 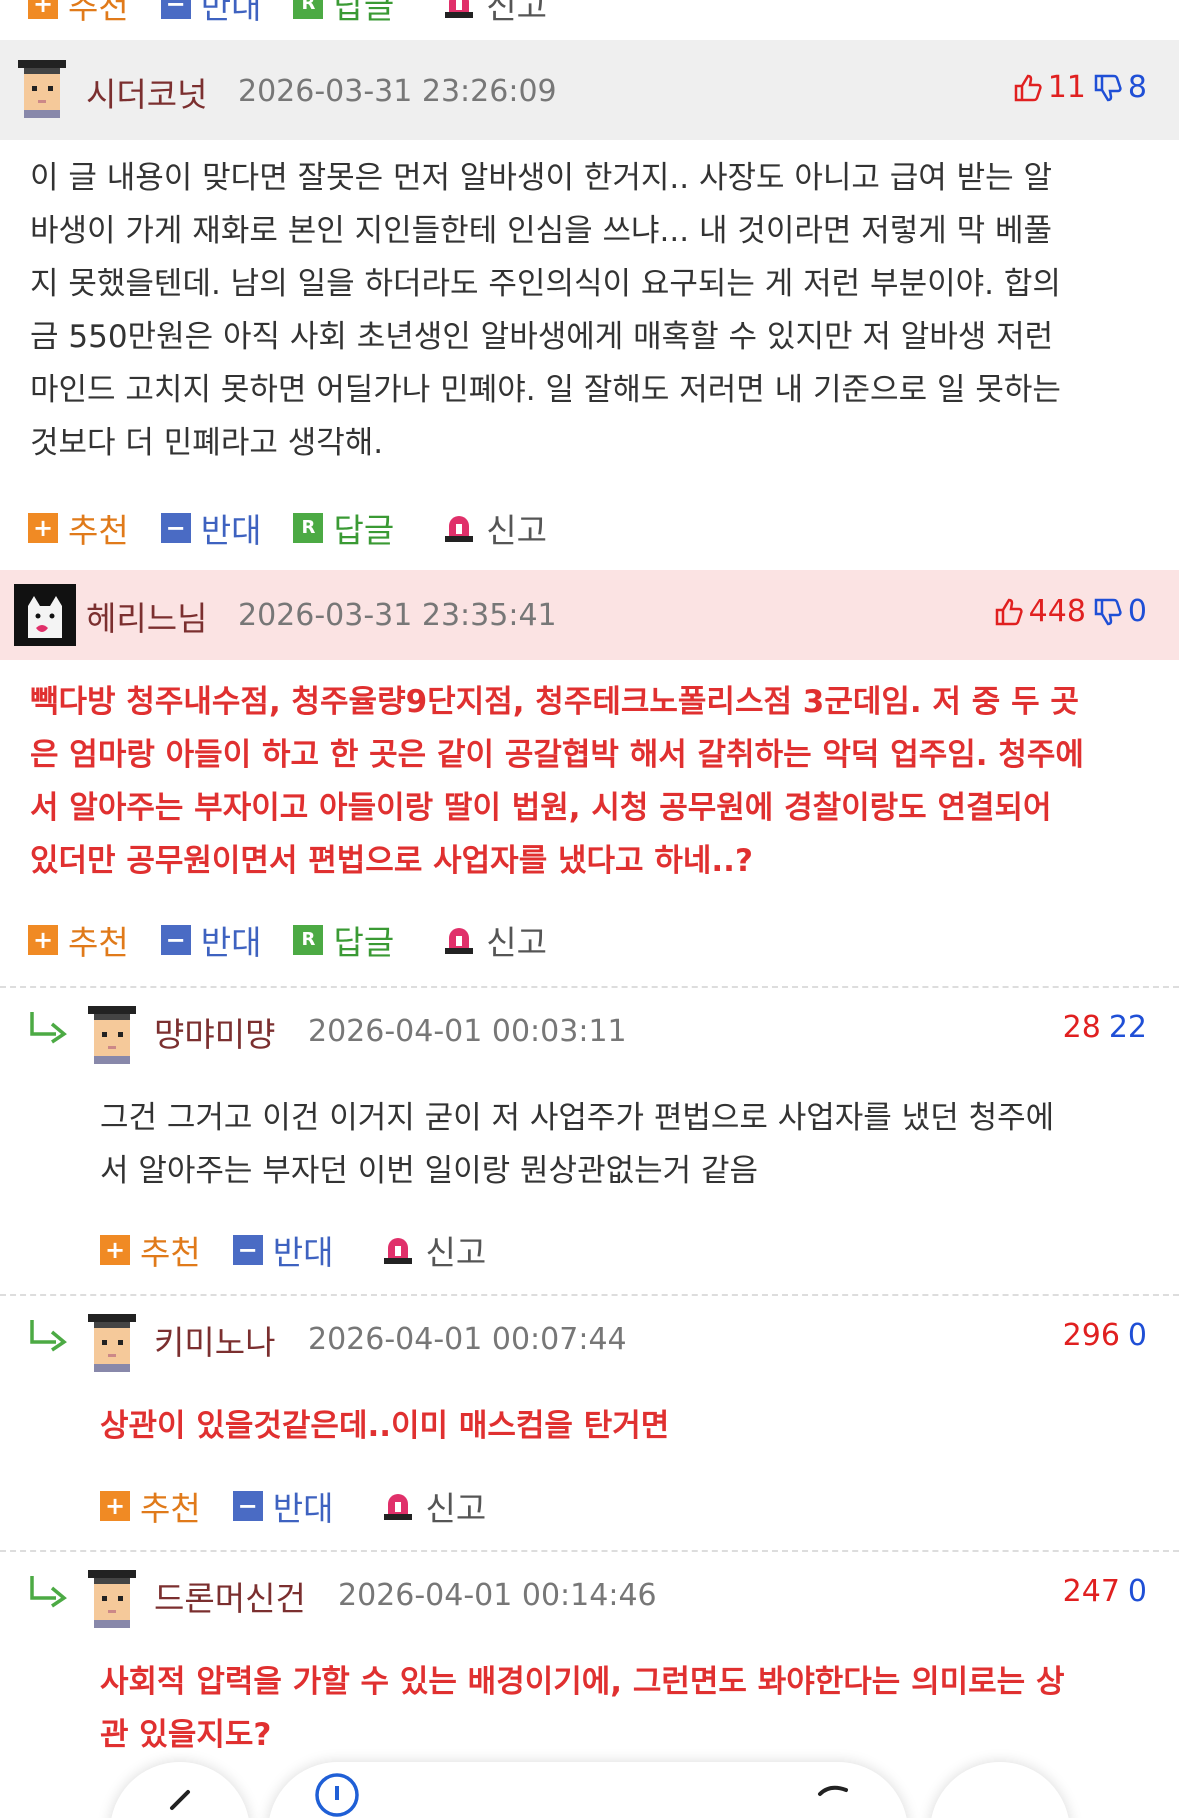 What do you see at coordinates (588, 1790) in the screenshot?
I see `address-bar` at bounding box center [588, 1790].